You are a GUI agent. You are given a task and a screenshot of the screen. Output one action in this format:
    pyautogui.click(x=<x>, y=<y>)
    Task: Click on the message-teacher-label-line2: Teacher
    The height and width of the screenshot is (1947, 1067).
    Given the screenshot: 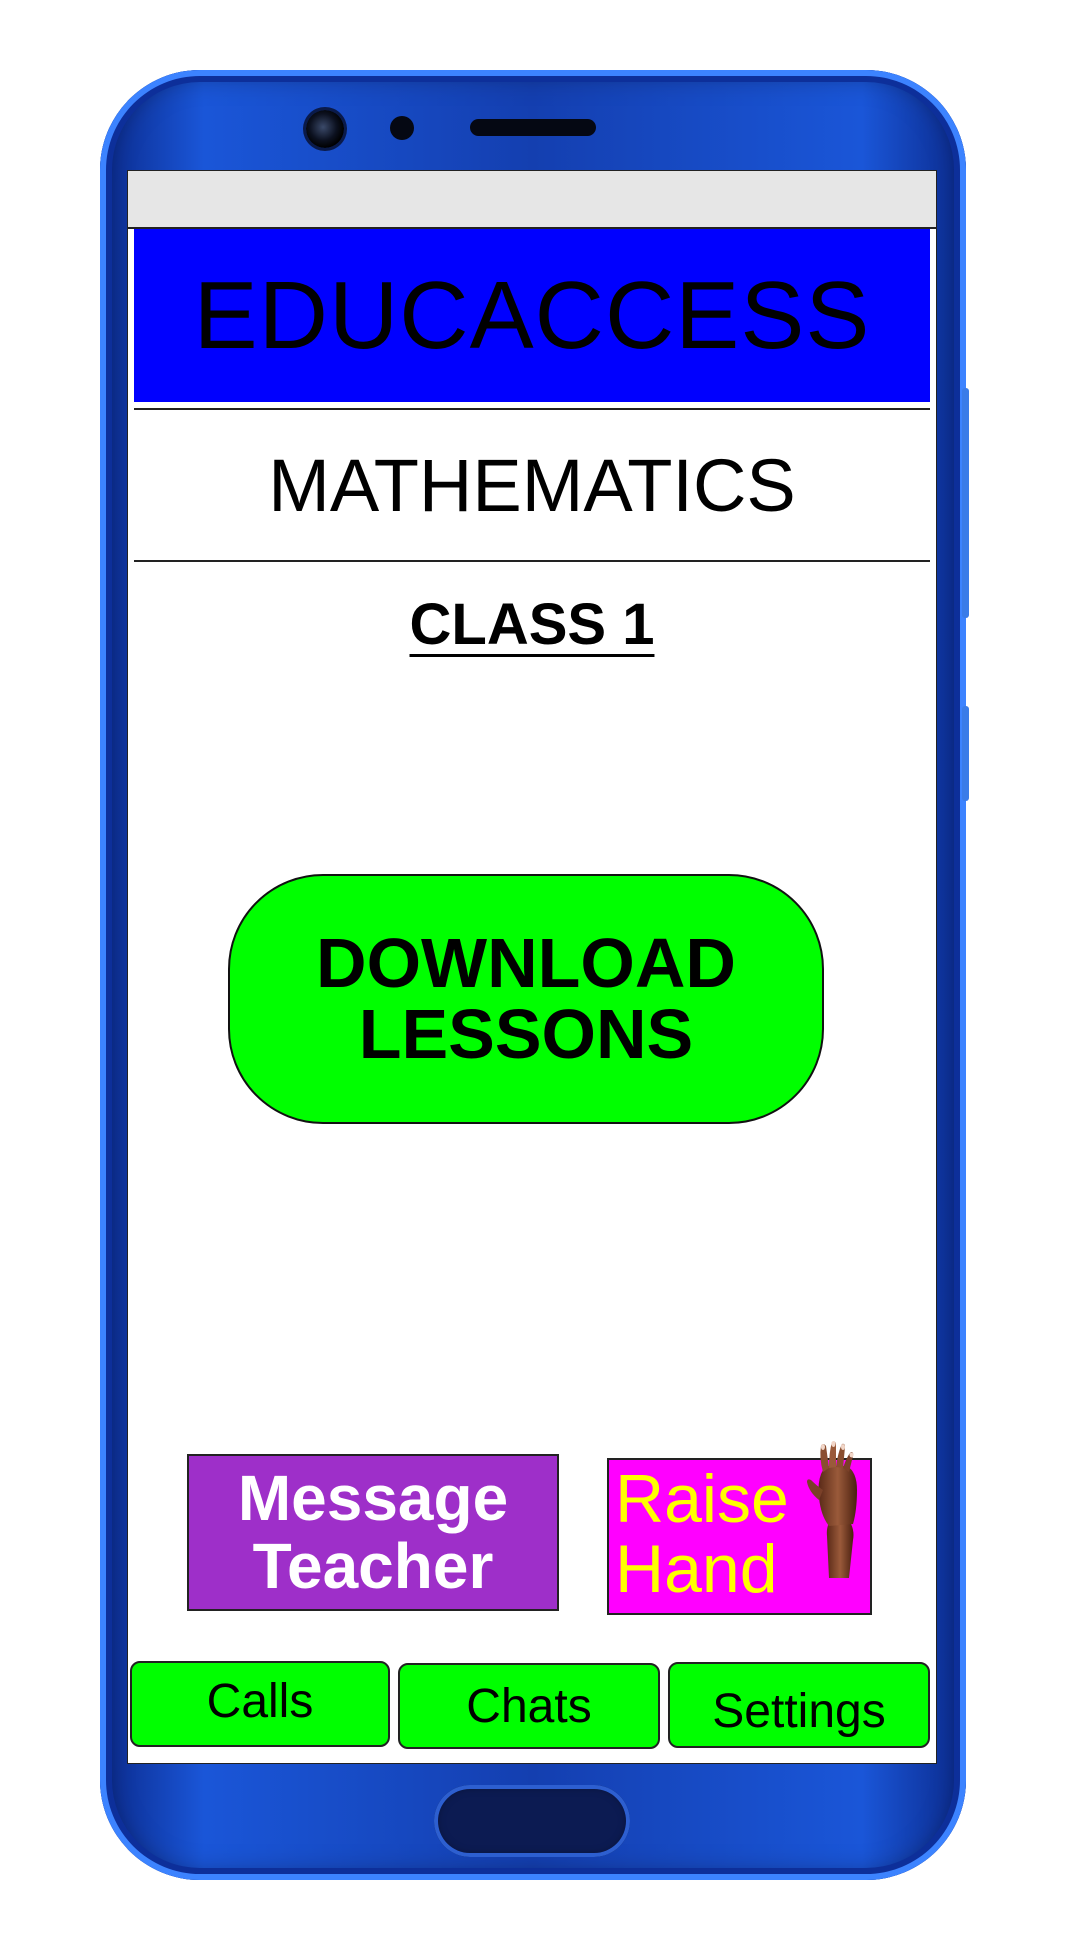 What is the action you would take?
    pyautogui.click(x=373, y=1565)
    